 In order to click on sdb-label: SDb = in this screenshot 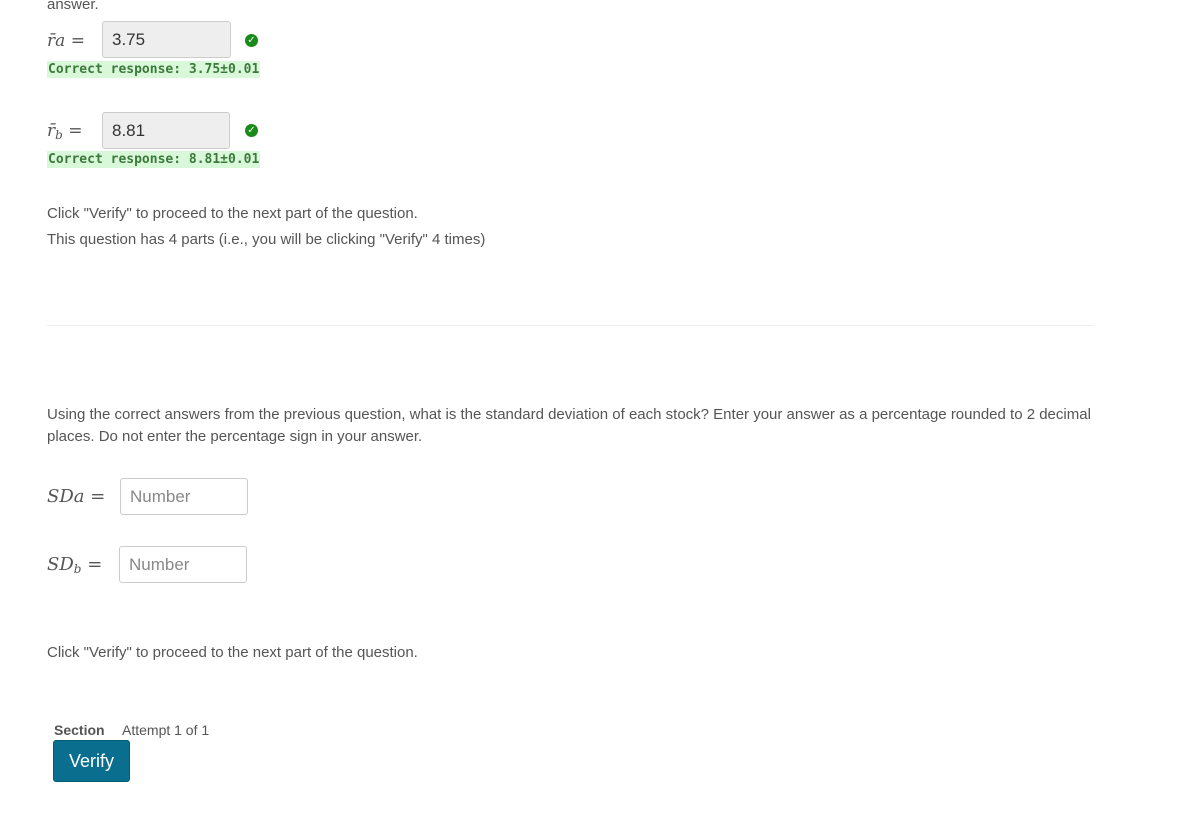, I will do `click(75, 565)`.